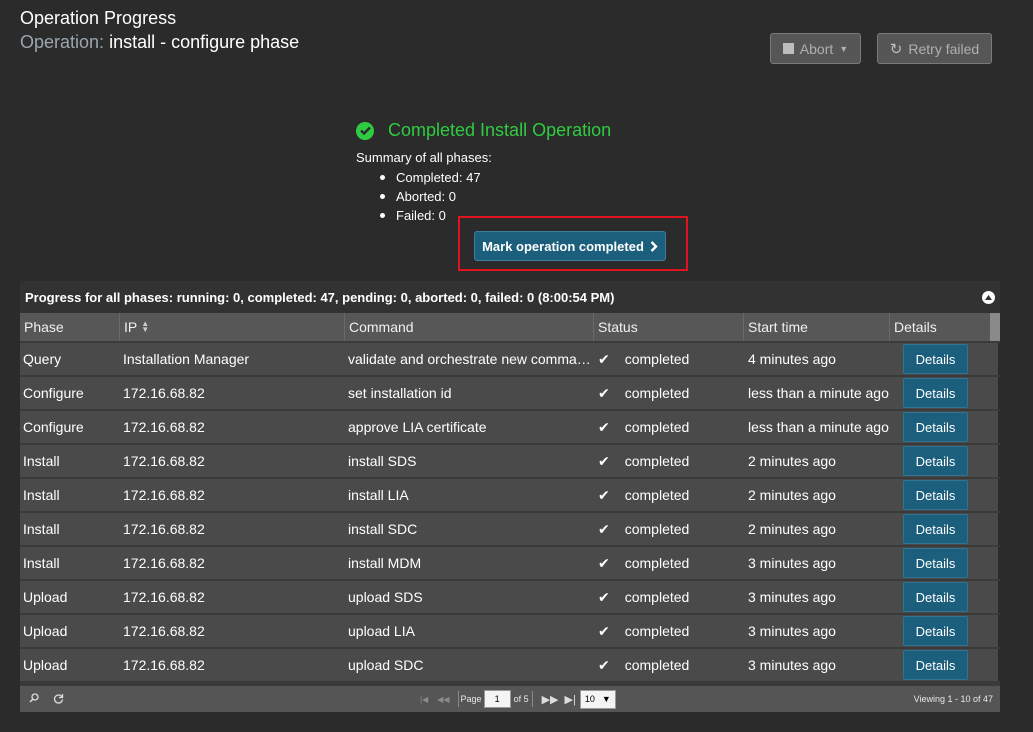 This screenshot has width=1033, height=732. Describe the element at coordinates (654, 246) in the screenshot. I see `chevron-right-icon` at that location.